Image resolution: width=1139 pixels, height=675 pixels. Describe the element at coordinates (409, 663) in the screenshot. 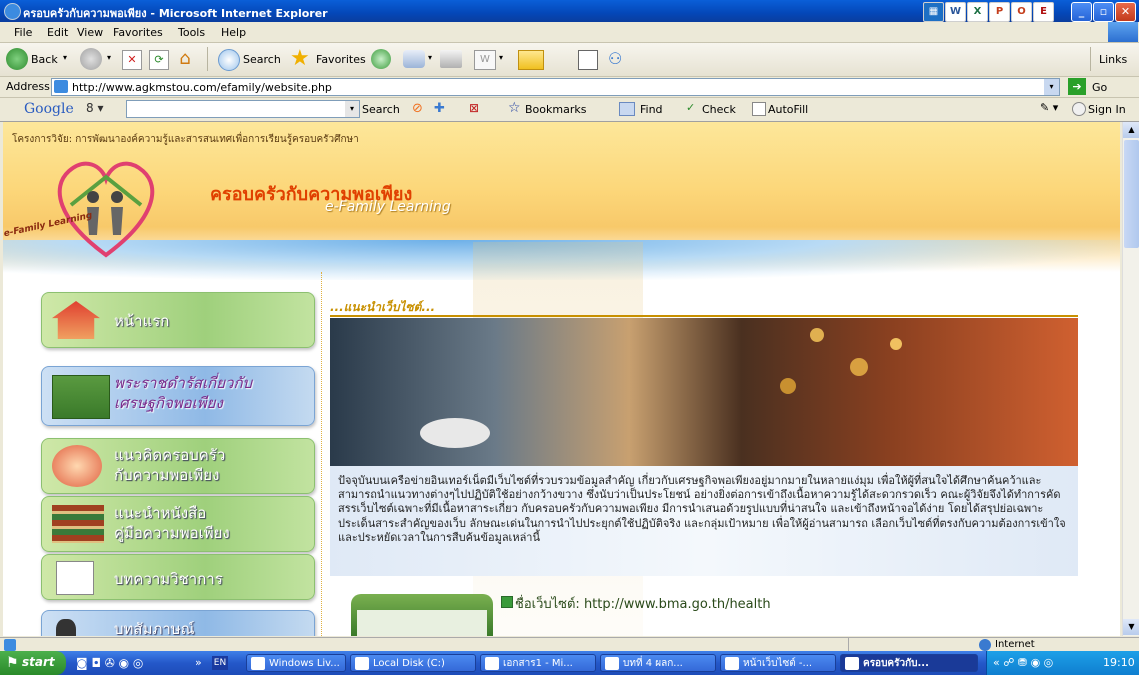

I see `task-label: Local Disk (C:)` at that location.